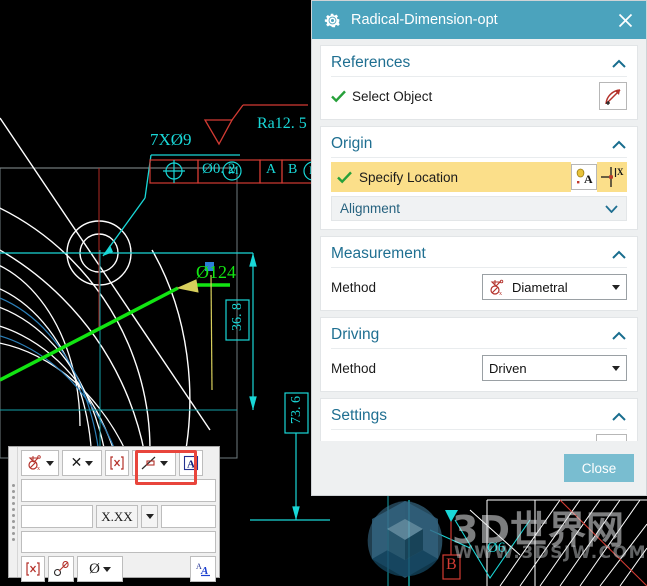 This screenshot has height=586, width=647. I want to click on toolbar-row5-spacer, so click(156, 569).